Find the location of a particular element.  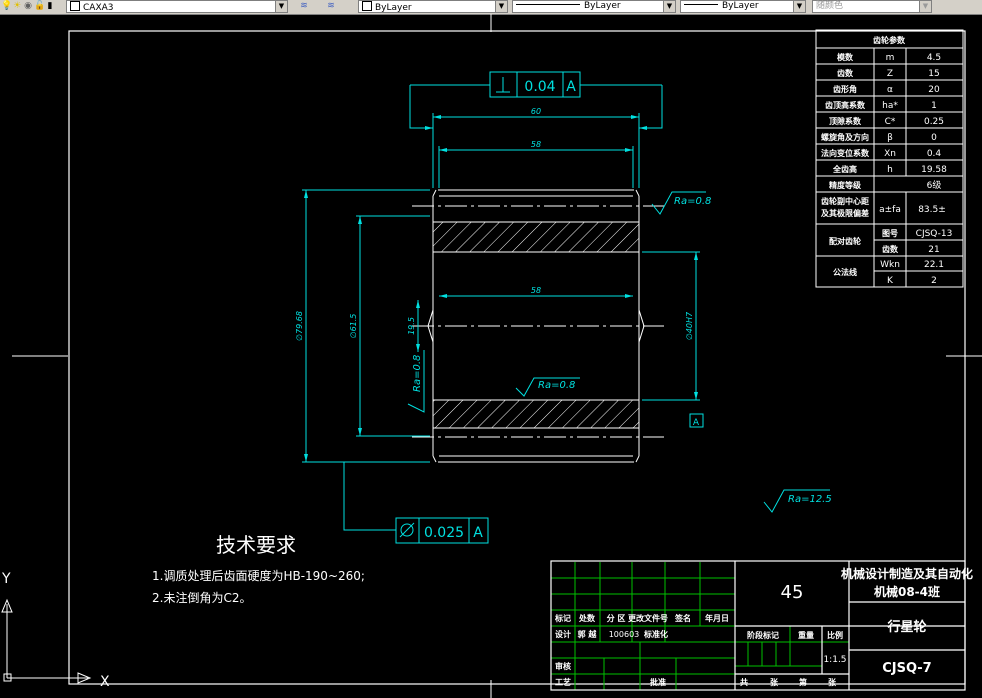

plot-icon: ▮ is located at coordinates (50, 6).